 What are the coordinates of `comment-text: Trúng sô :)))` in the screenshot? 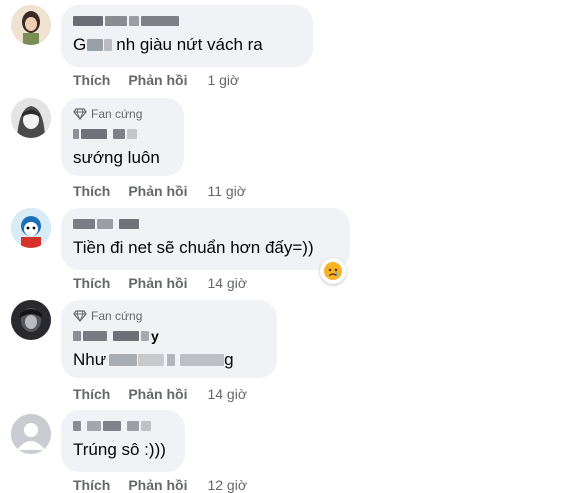 It's located at (119, 449).